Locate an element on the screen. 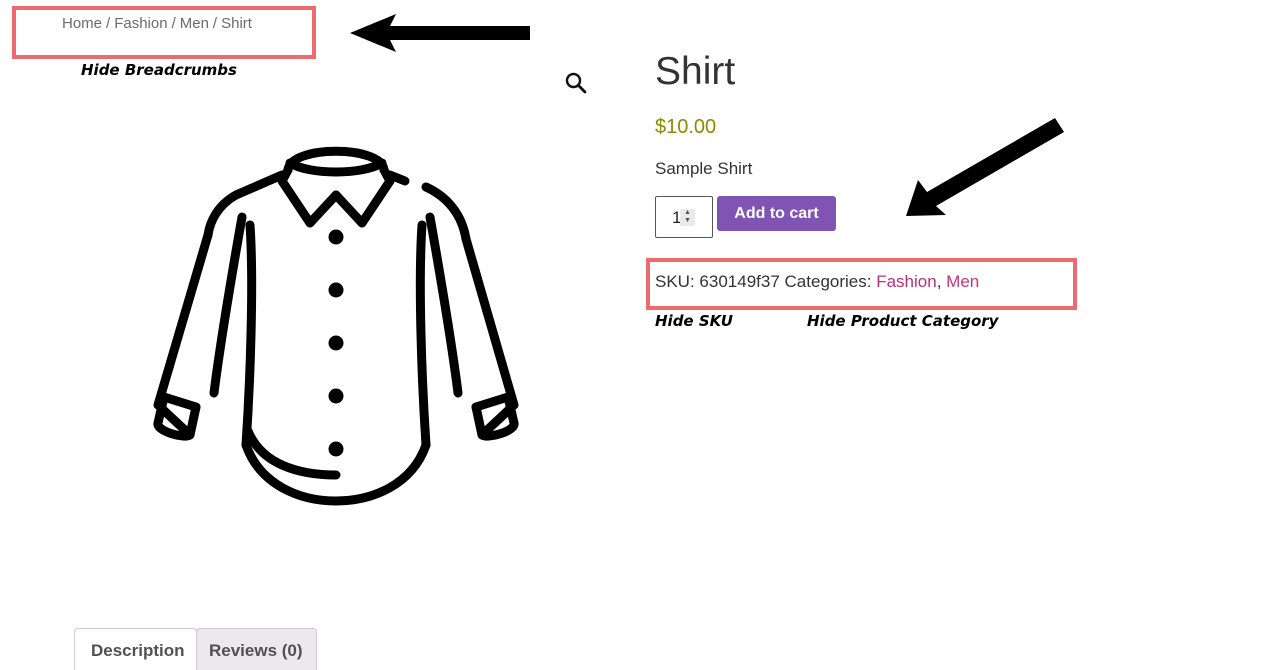  product-tabs: Description Reviews (0) is located at coordinates (195, 649).